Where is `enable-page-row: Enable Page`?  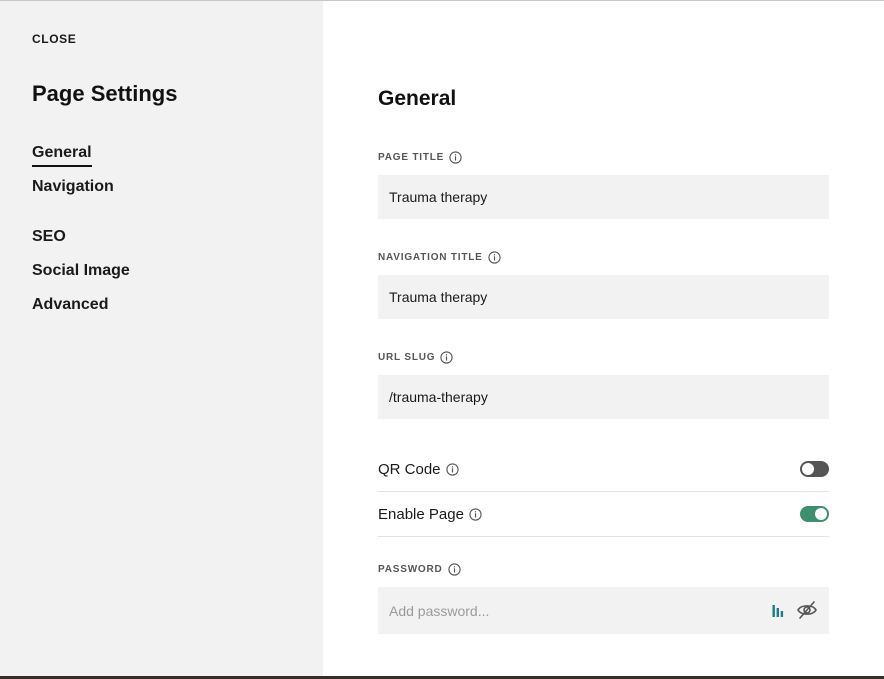 enable-page-row: Enable Page is located at coordinates (603, 514).